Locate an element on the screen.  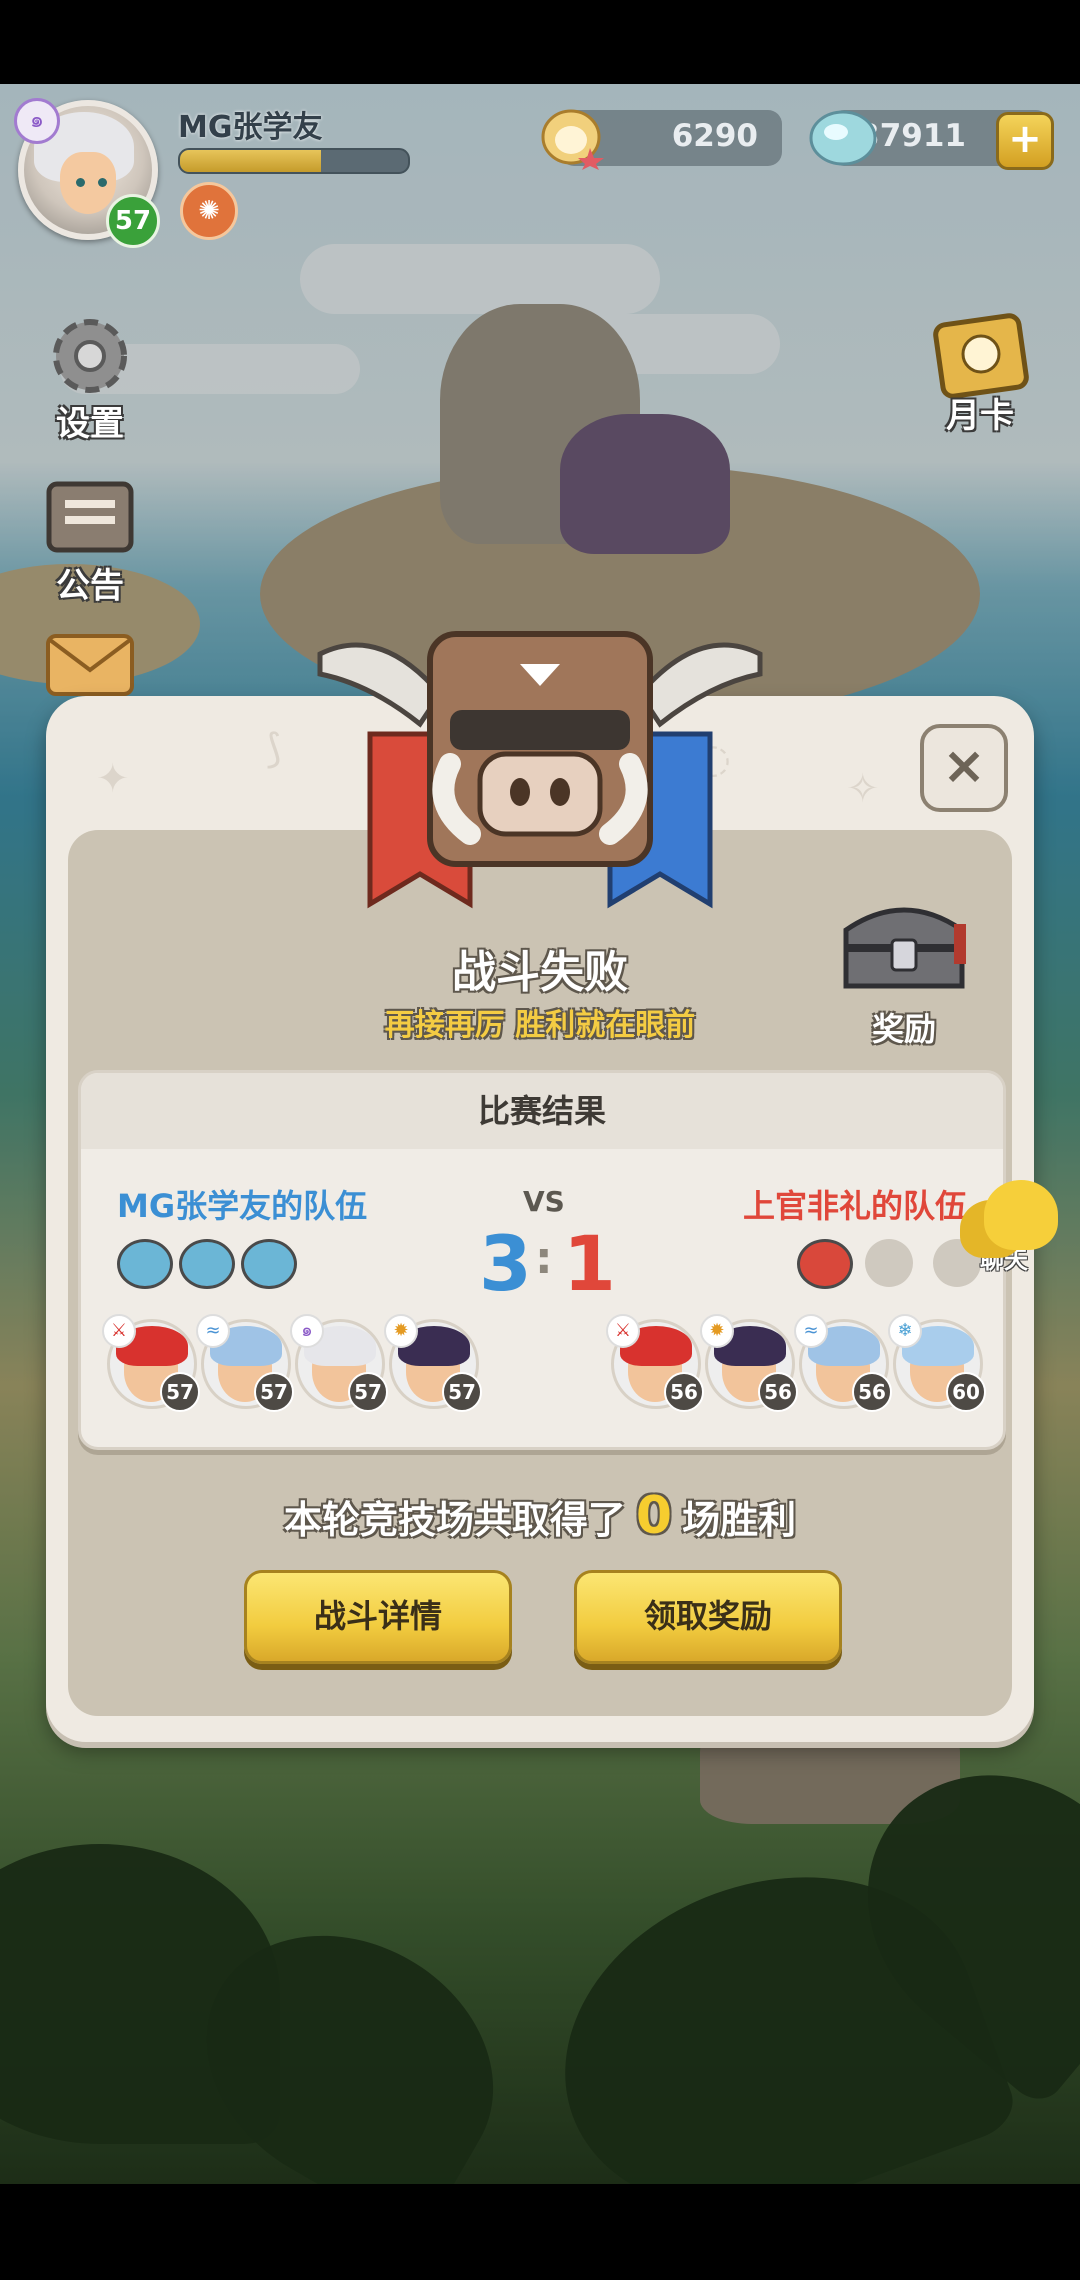
summary-prefix: 本轮竞技场共取得了 is located at coordinates (454, 1520).